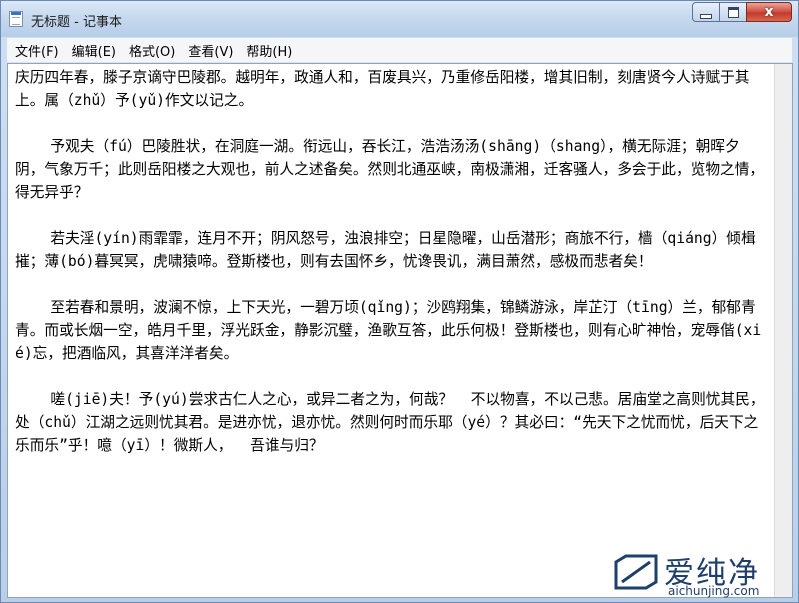 The width and height of the screenshot is (799, 603). I want to click on menu-edit: 编辑(E), so click(94, 50).